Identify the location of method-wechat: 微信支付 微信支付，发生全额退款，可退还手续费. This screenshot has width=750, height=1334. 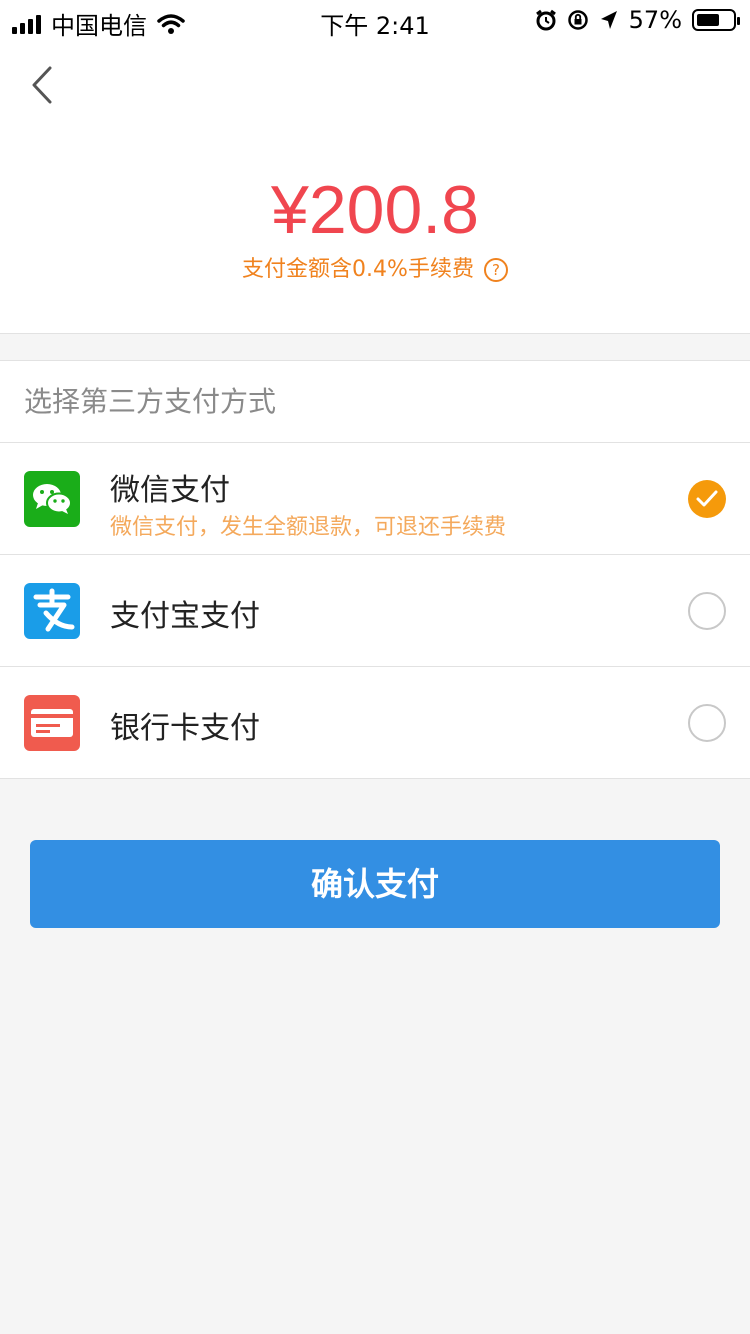
(375, 499).